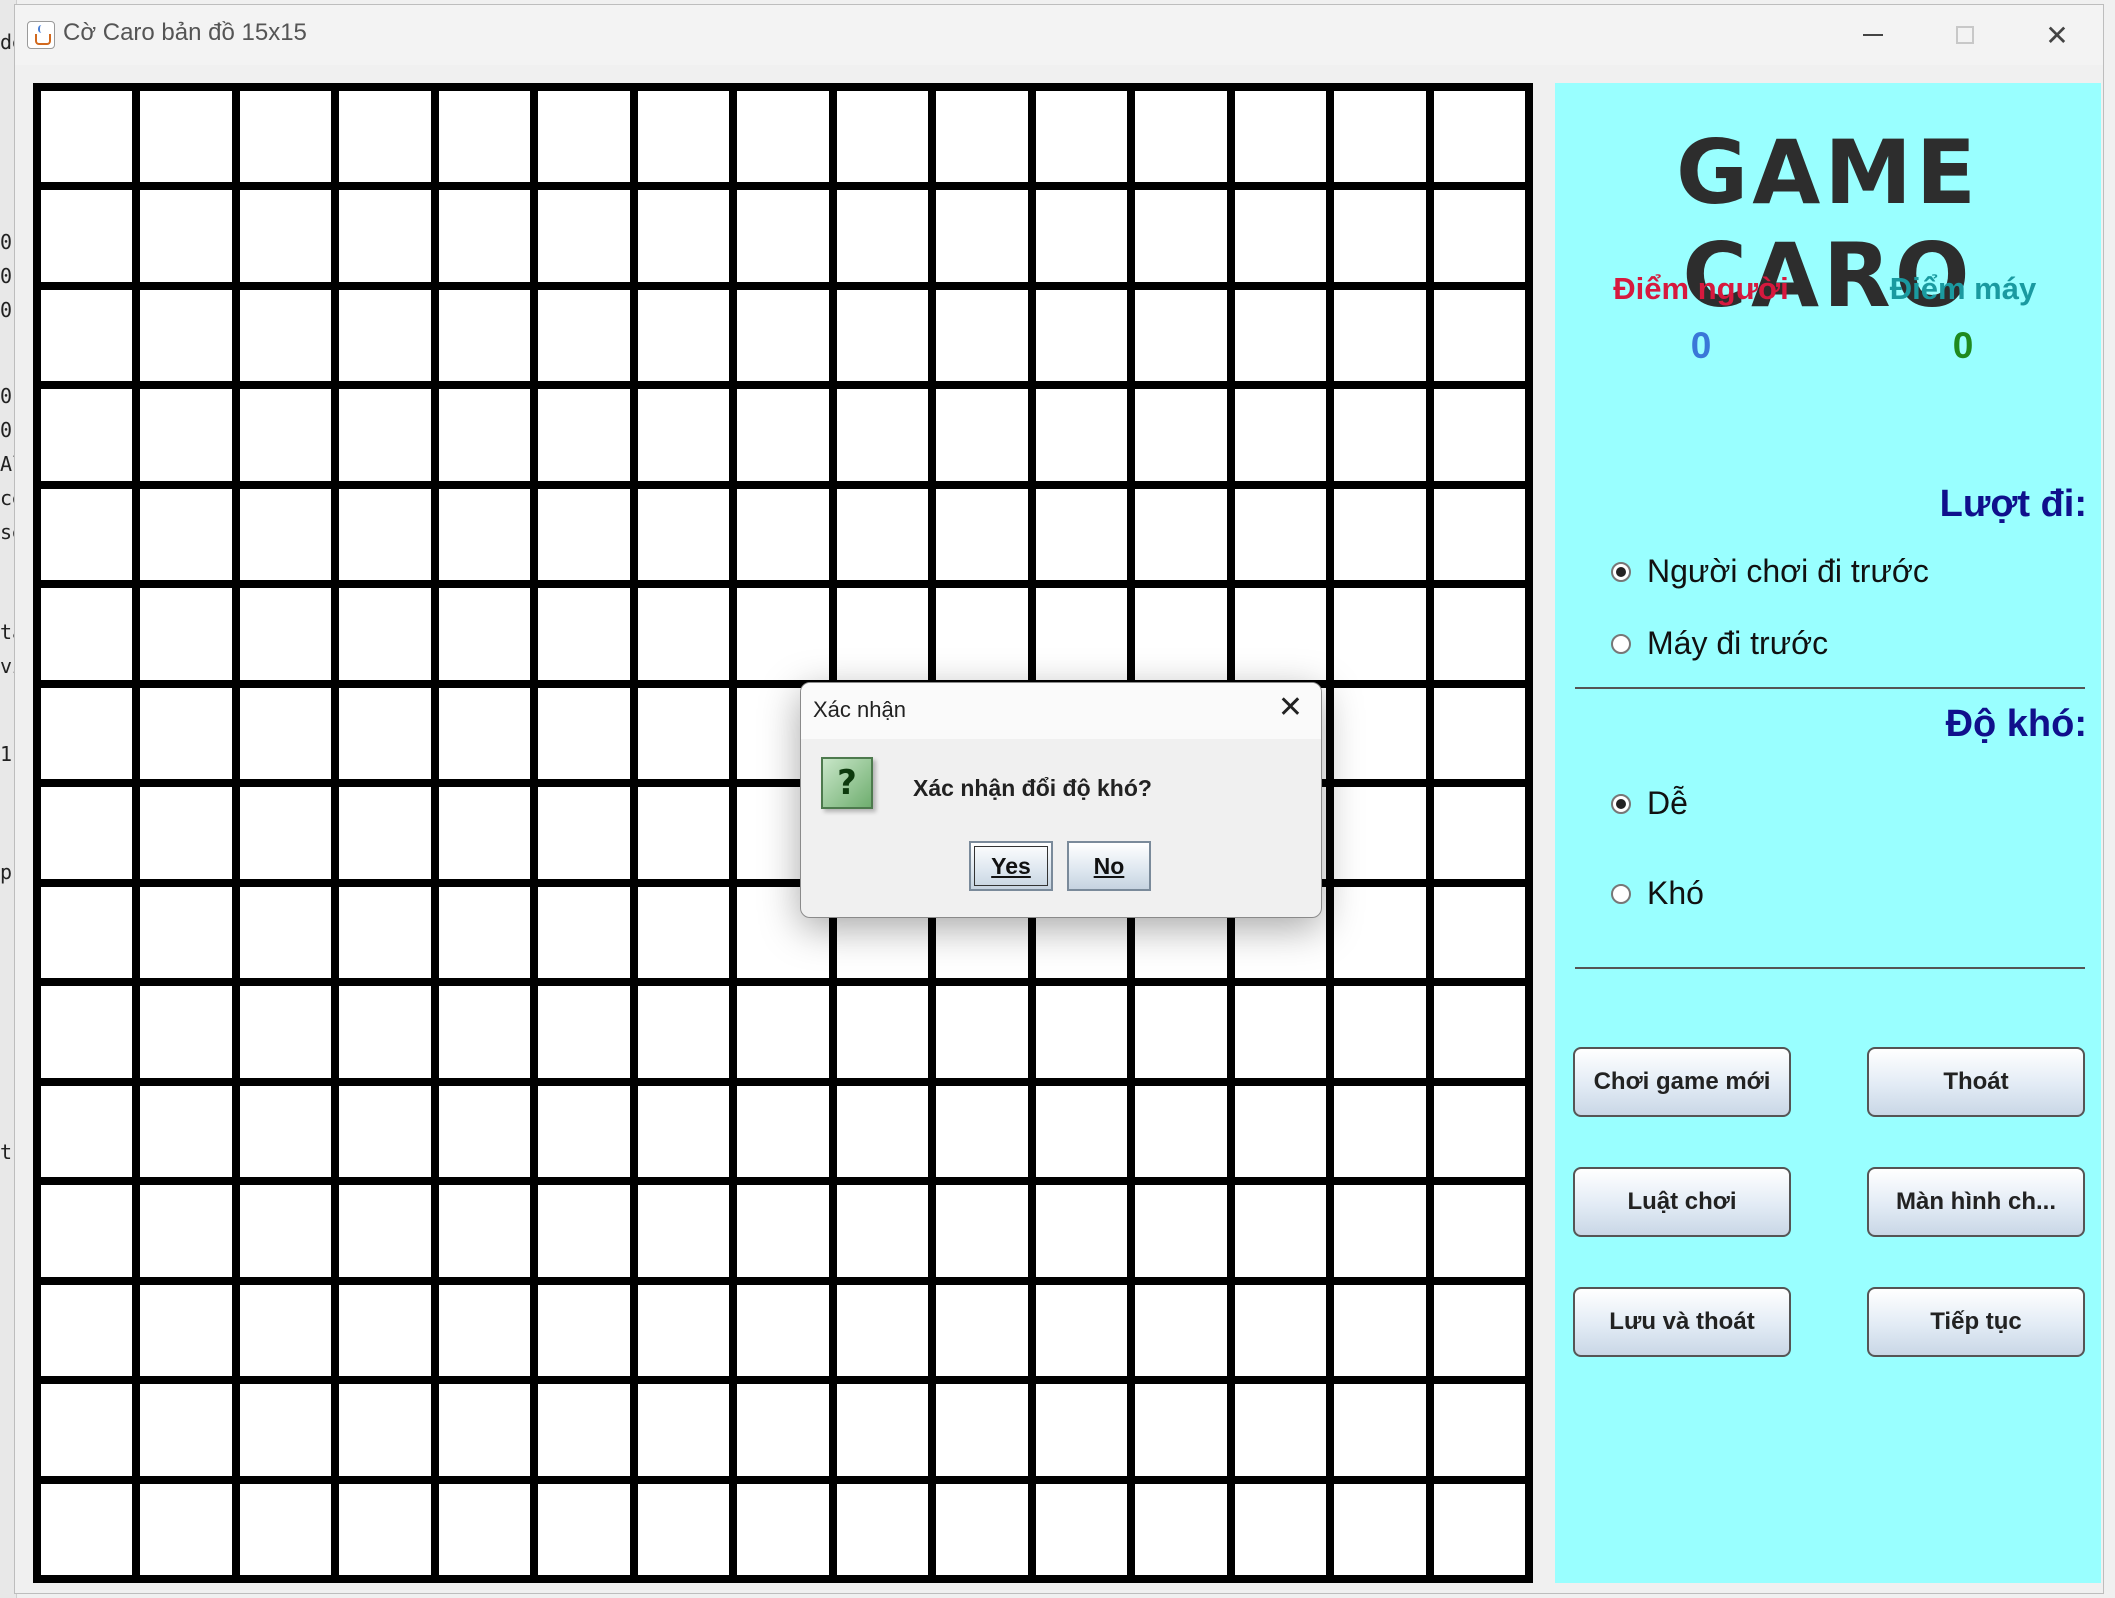 The width and height of the screenshot is (2115, 1598). Describe the element at coordinates (1976, 1082) in the screenshot. I see `exit-button: Thoát` at that location.